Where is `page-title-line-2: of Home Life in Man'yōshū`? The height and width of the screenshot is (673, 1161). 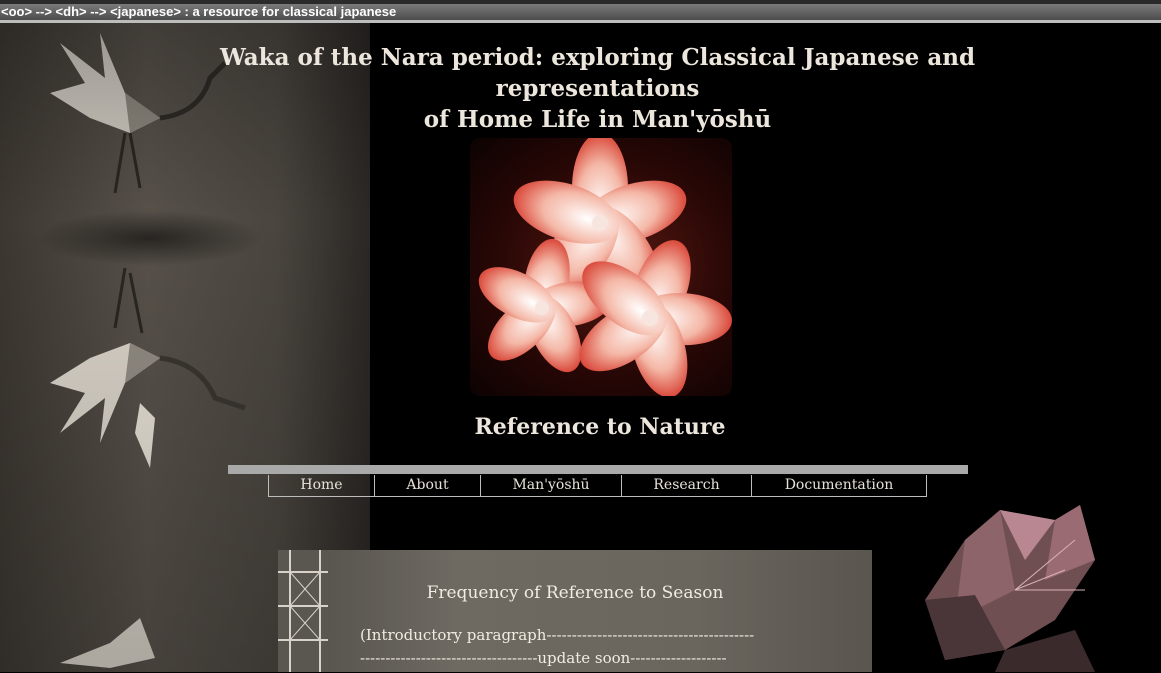
page-title-line-2: of Home Life in Man'yōshū is located at coordinates (597, 119).